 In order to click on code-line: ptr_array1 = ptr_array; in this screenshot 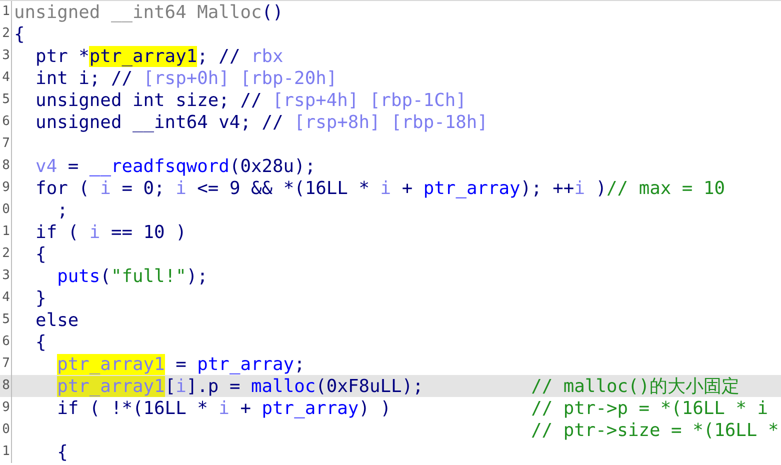, I will do `click(180, 364)`.